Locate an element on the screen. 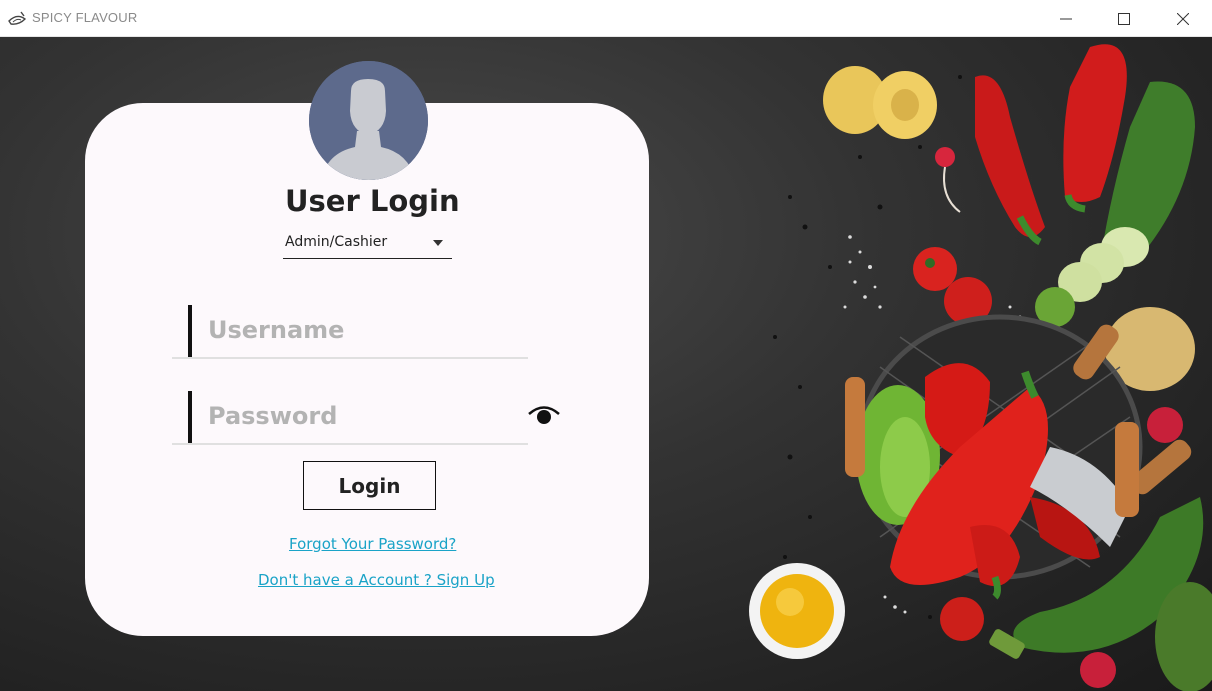  password-input is located at coordinates (358, 416).